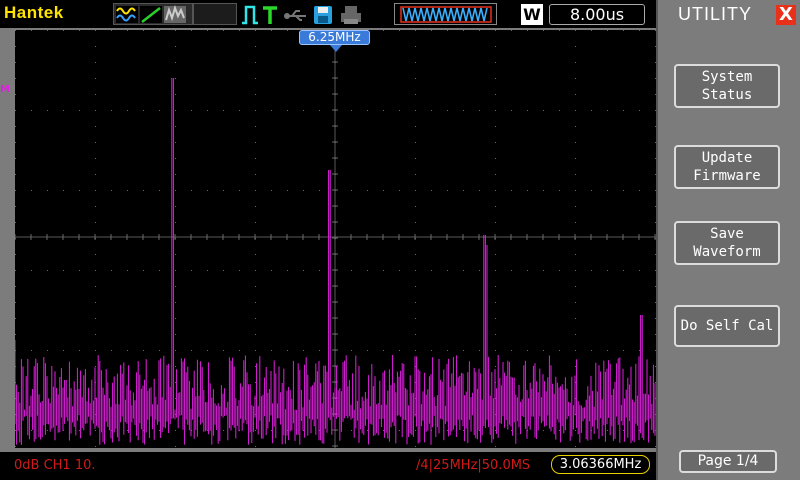 Image resolution: width=800 pixels, height=480 pixels. What do you see at coordinates (786, 15) in the screenshot?
I see `close-icon: X` at bounding box center [786, 15].